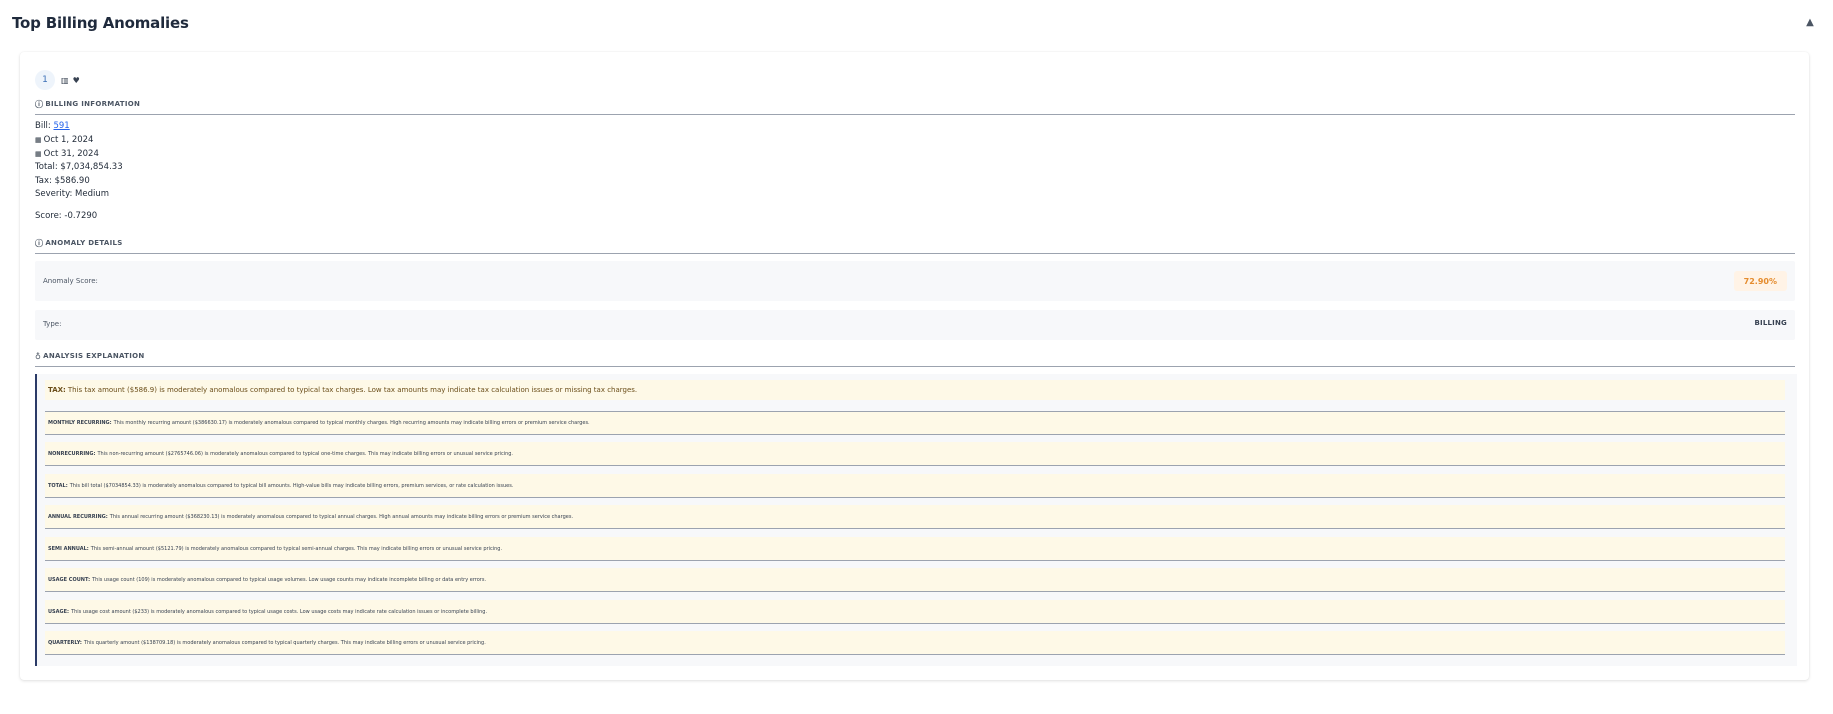 Image resolution: width=1833 pixels, height=714 pixels. What do you see at coordinates (45, 80) in the screenshot?
I see `rank-badge: 1` at bounding box center [45, 80].